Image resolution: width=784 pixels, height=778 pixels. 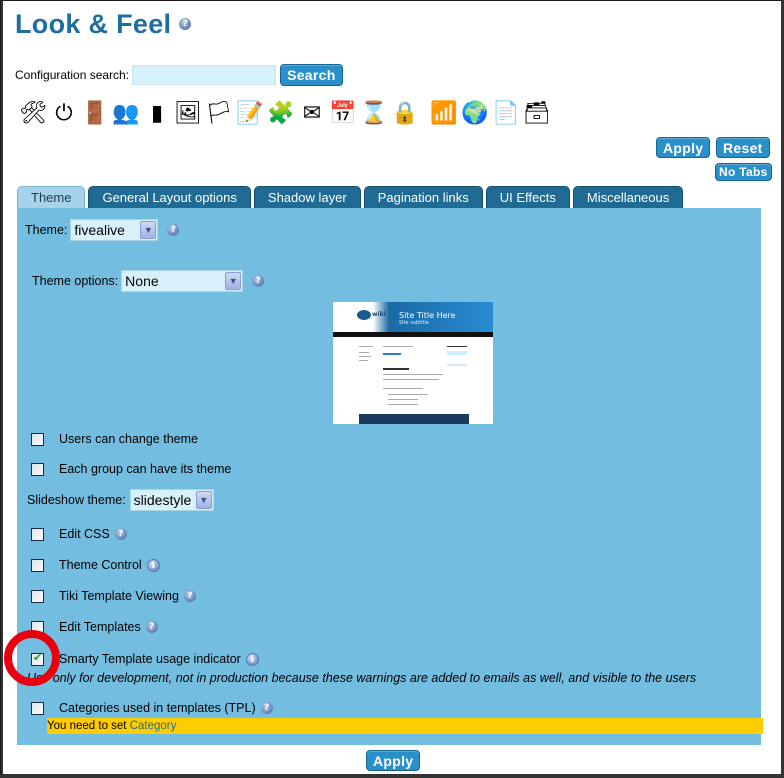 I want to click on hourglass-icon: ⌛, so click(x=374, y=114).